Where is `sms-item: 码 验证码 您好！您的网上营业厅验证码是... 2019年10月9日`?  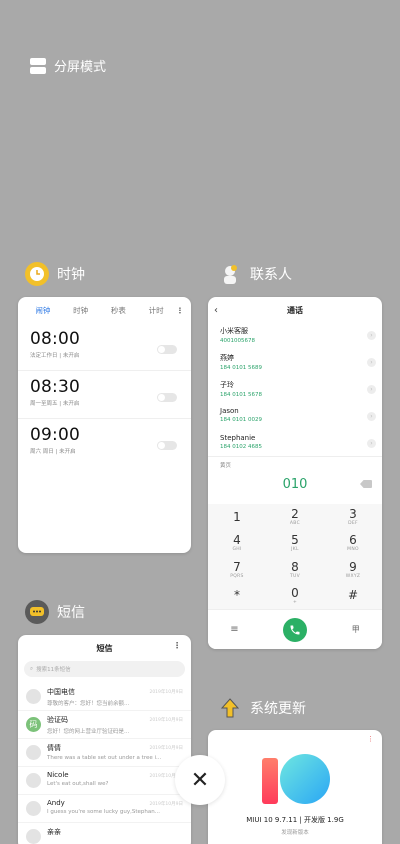
sms-item: 码 验证码 您好！您的网上营业厅验证码是... 2019年10月9日 is located at coordinates (104, 725).